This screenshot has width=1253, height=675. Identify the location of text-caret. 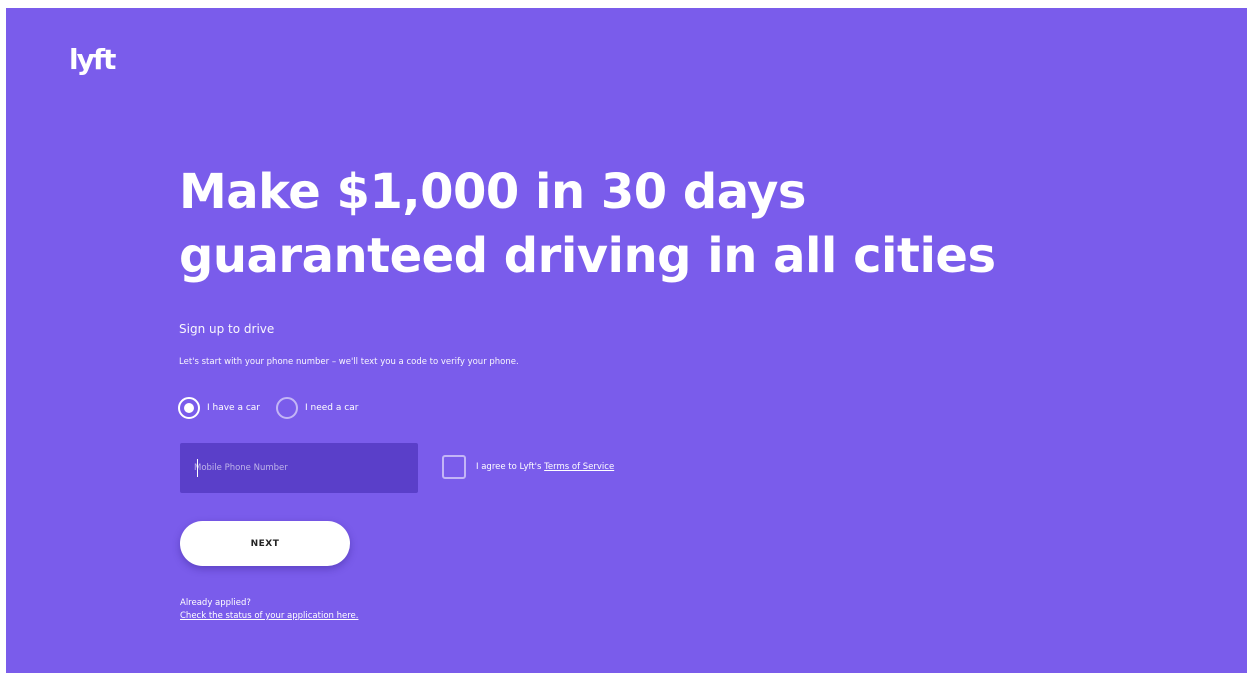
(197, 468).